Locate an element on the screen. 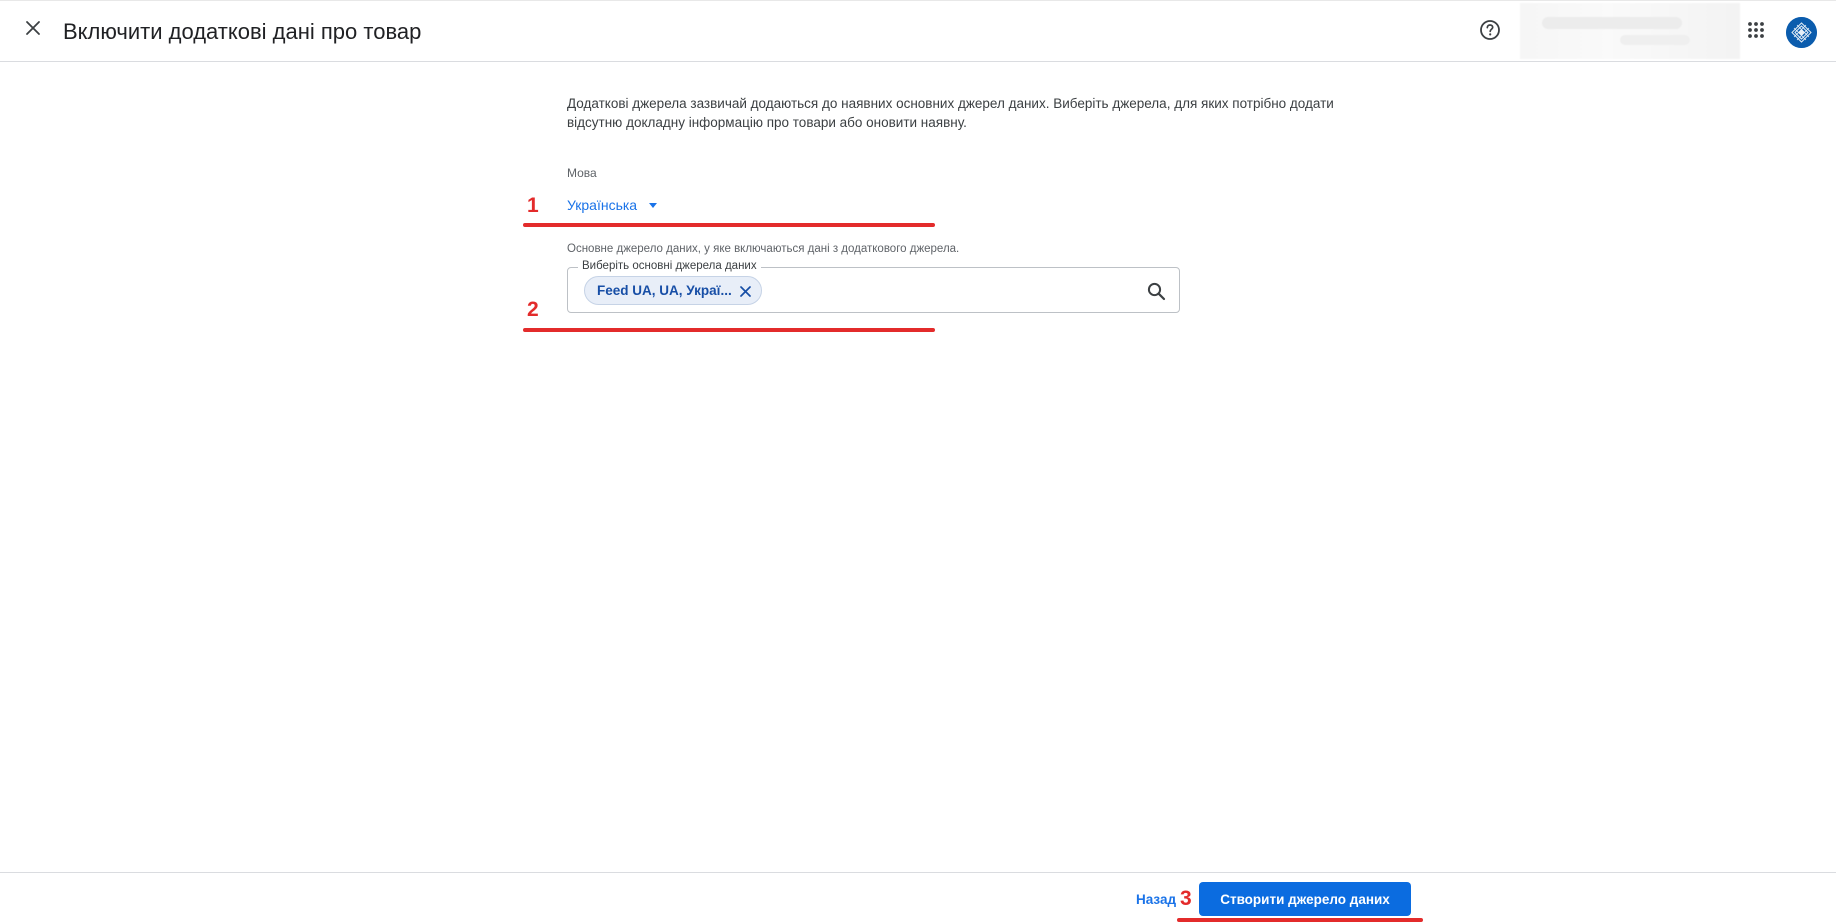  apps-button is located at coordinates (1756, 32).